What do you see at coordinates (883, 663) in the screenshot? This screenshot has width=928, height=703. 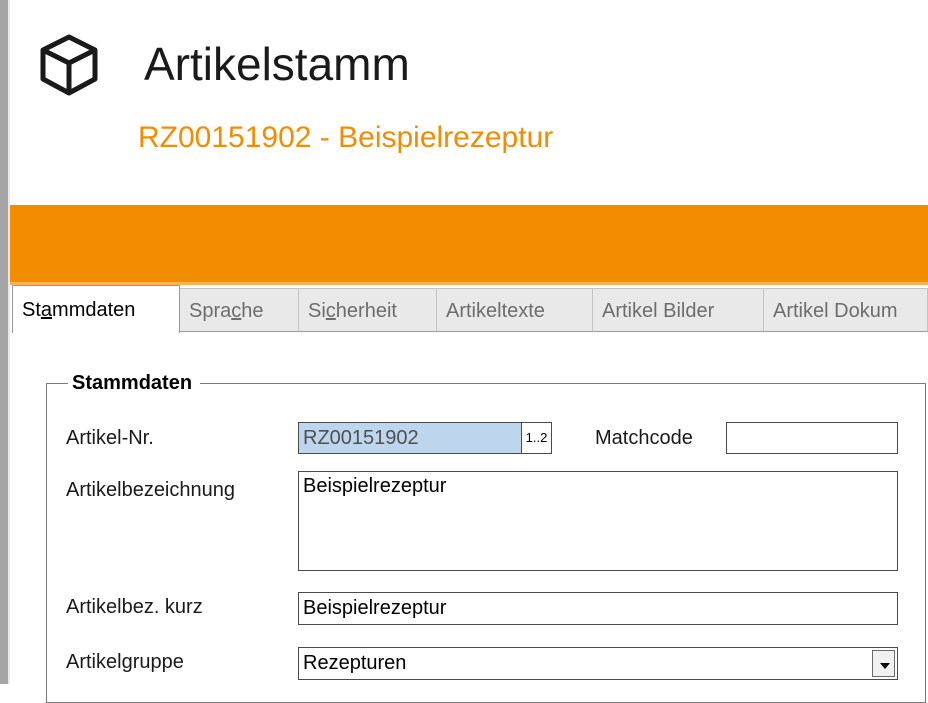 I see `chevron-down-icon` at bounding box center [883, 663].